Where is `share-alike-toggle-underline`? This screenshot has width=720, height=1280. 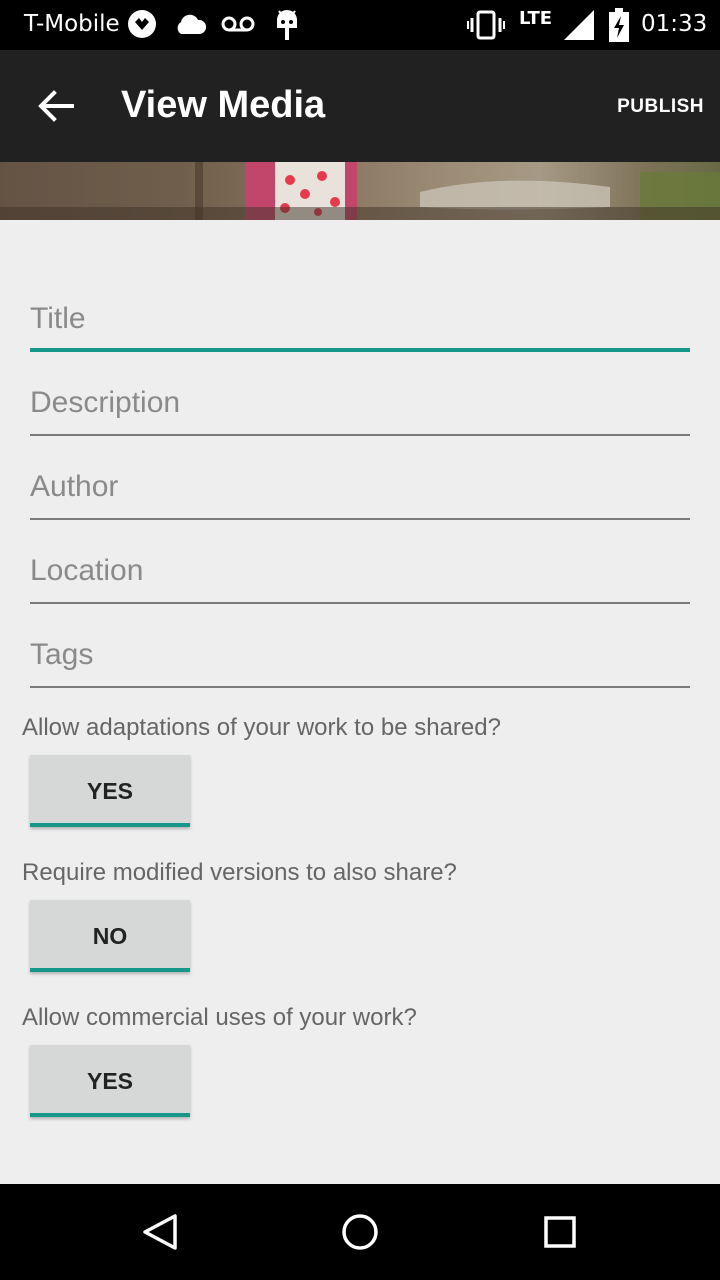 share-alike-toggle-underline is located at coordinates (110, 970).